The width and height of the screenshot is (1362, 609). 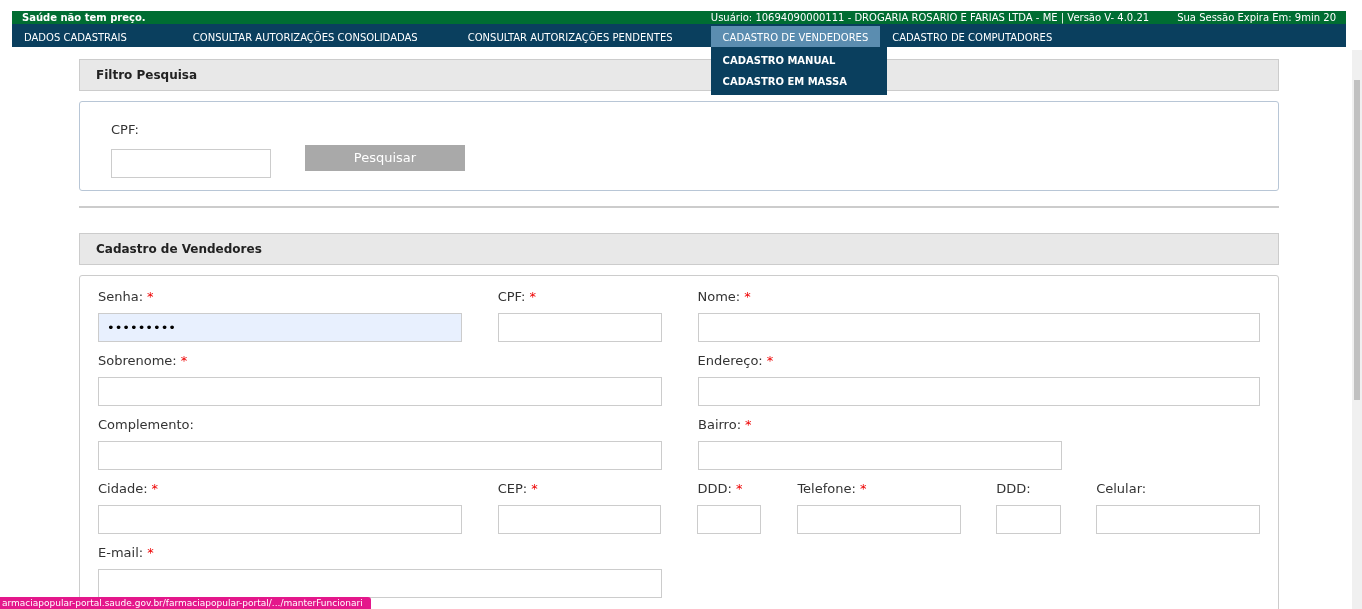 I want to click on menu-item: CADASTRO EM MASSA, so click(x=798, y=81).